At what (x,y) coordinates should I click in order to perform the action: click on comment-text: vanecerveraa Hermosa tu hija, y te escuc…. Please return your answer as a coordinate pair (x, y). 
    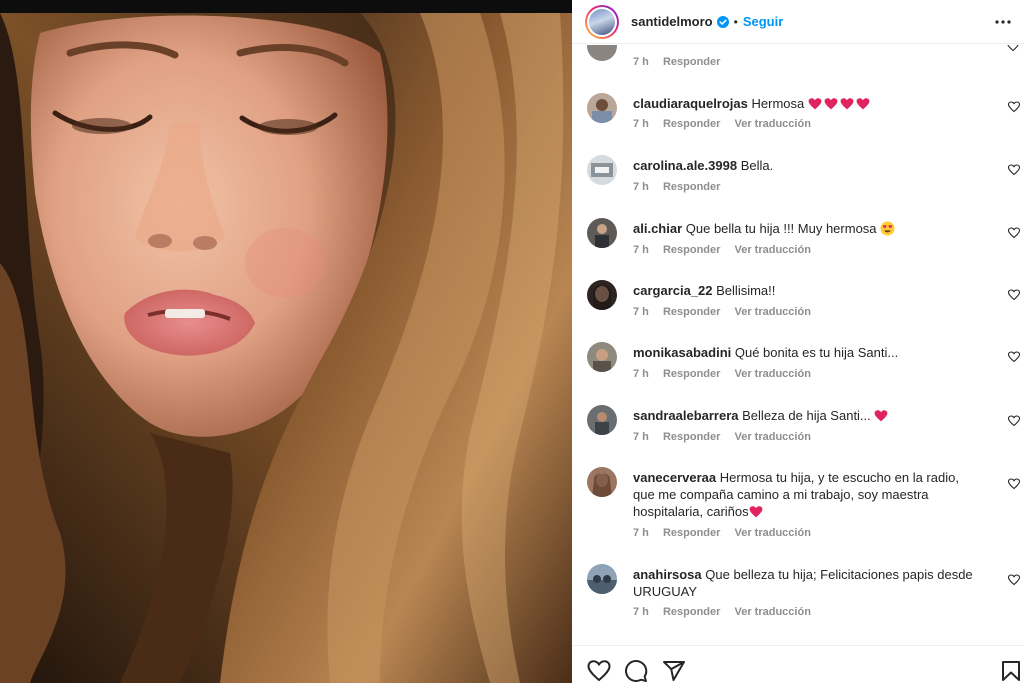
    Looking at the image, I should click on (796, 494).